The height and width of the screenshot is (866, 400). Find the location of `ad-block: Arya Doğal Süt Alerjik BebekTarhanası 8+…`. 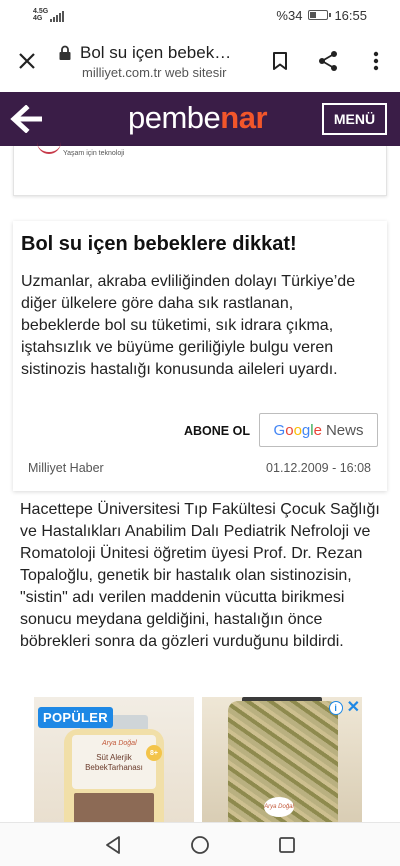

ad-block: Arya Doğal Süt Alerjik BebekTarhanası 8+… is located at coordinates (201, 760).